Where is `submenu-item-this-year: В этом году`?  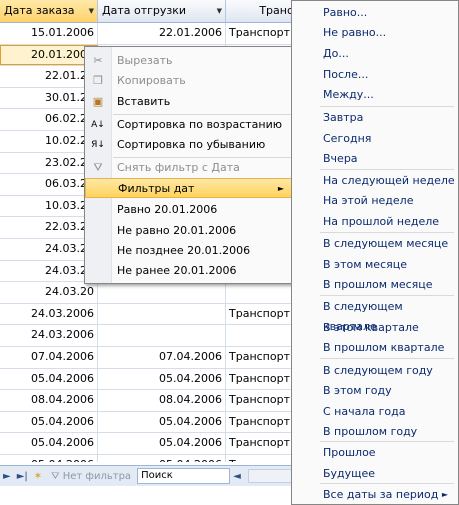
submenu-item-this-year: В этом году is located at coordinates (357, 391).